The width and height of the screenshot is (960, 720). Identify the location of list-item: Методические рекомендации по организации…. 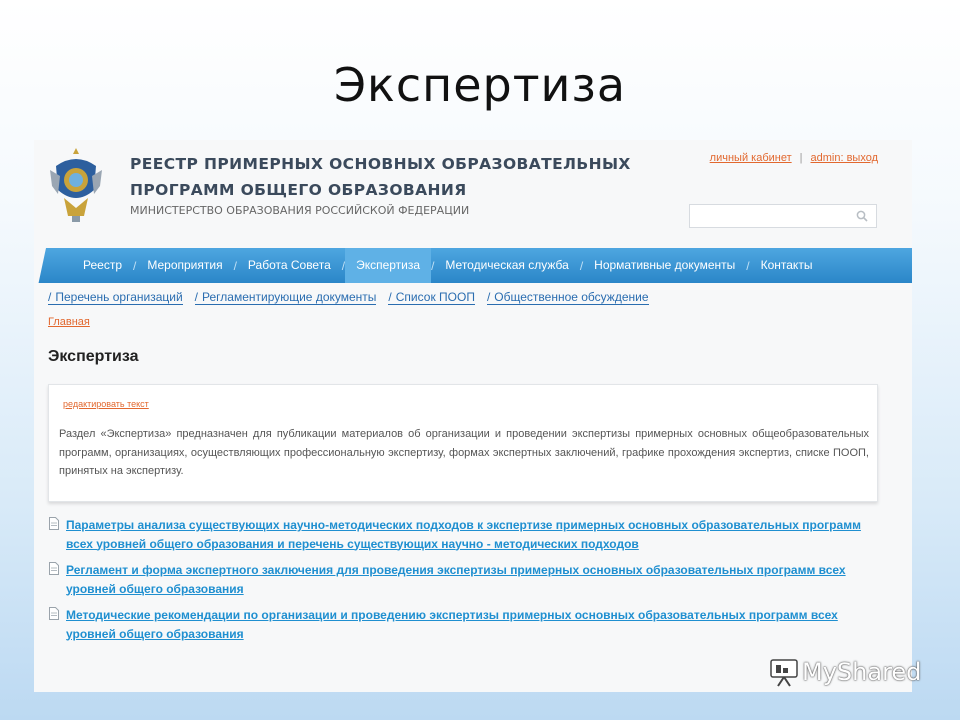
(462, 624).